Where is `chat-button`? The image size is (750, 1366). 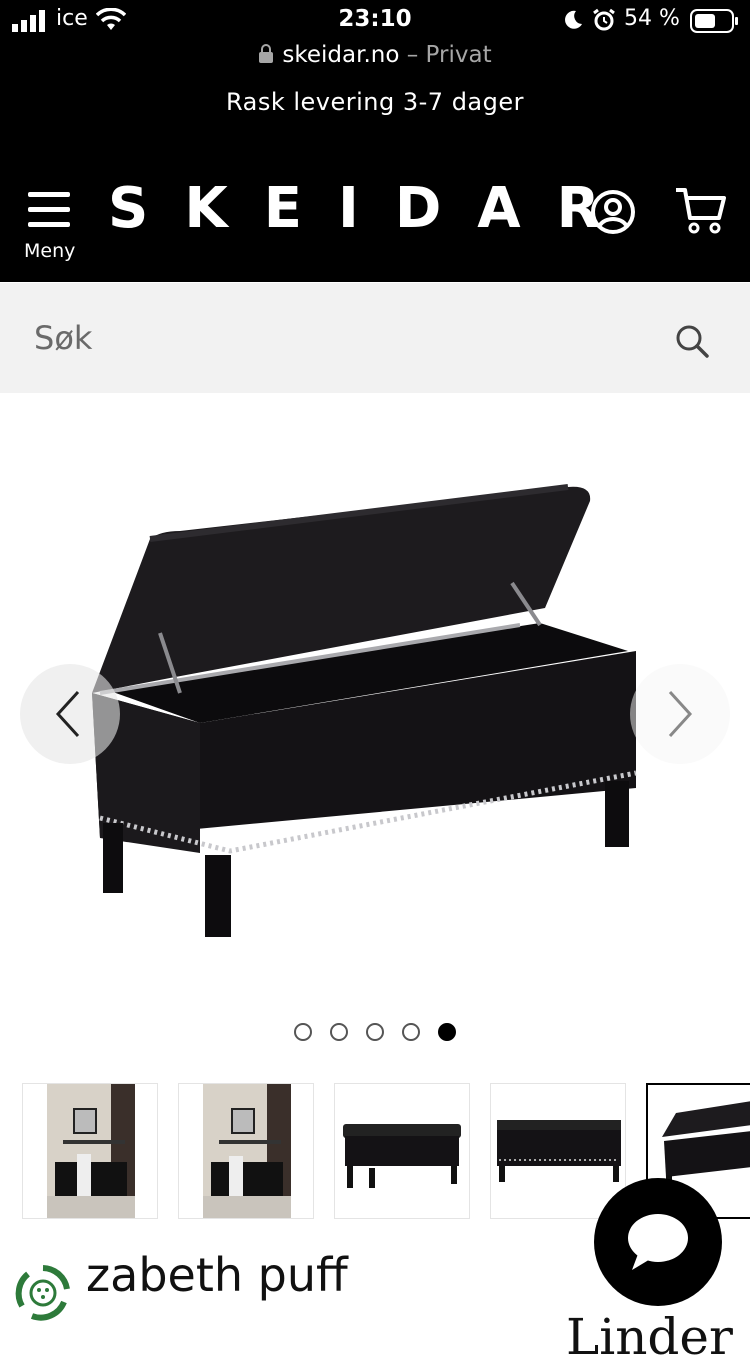
chat-button is located at coordinates (658, 1242).